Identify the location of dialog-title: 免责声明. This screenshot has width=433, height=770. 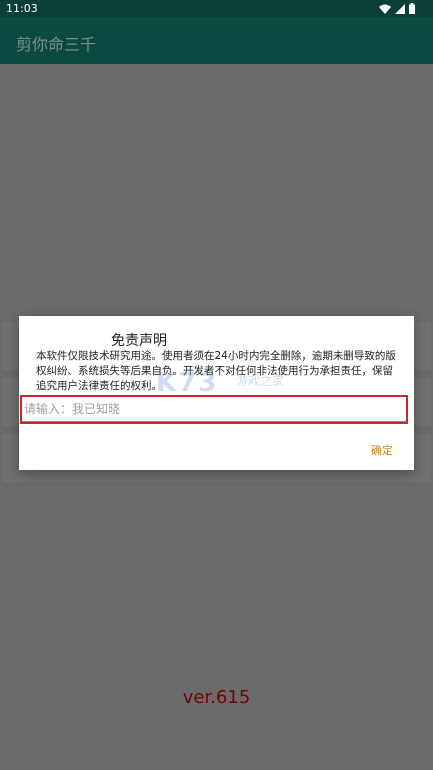
(139, 341).